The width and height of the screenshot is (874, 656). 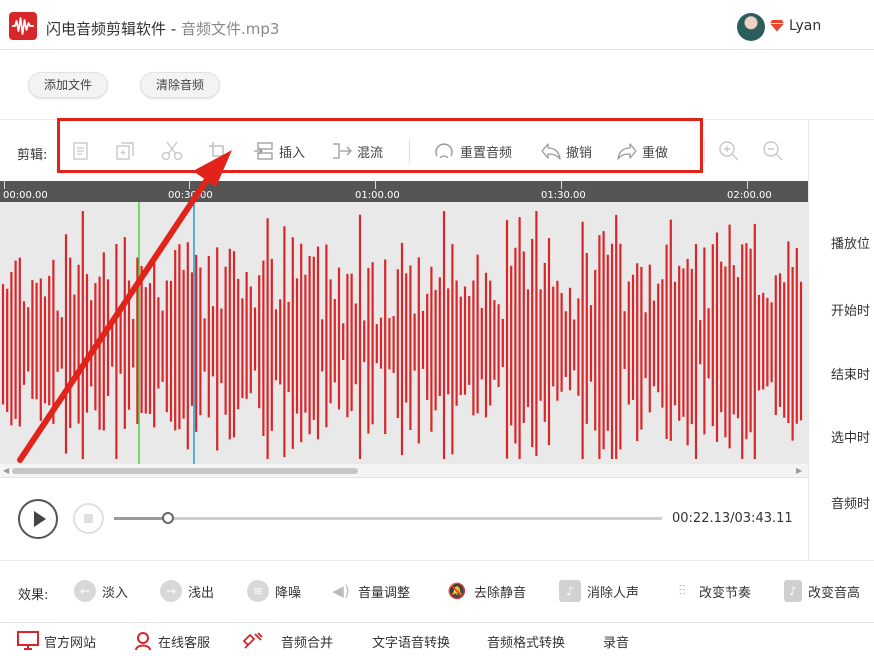 I want to click on playback-progress-track, so click(x=388, y=518).